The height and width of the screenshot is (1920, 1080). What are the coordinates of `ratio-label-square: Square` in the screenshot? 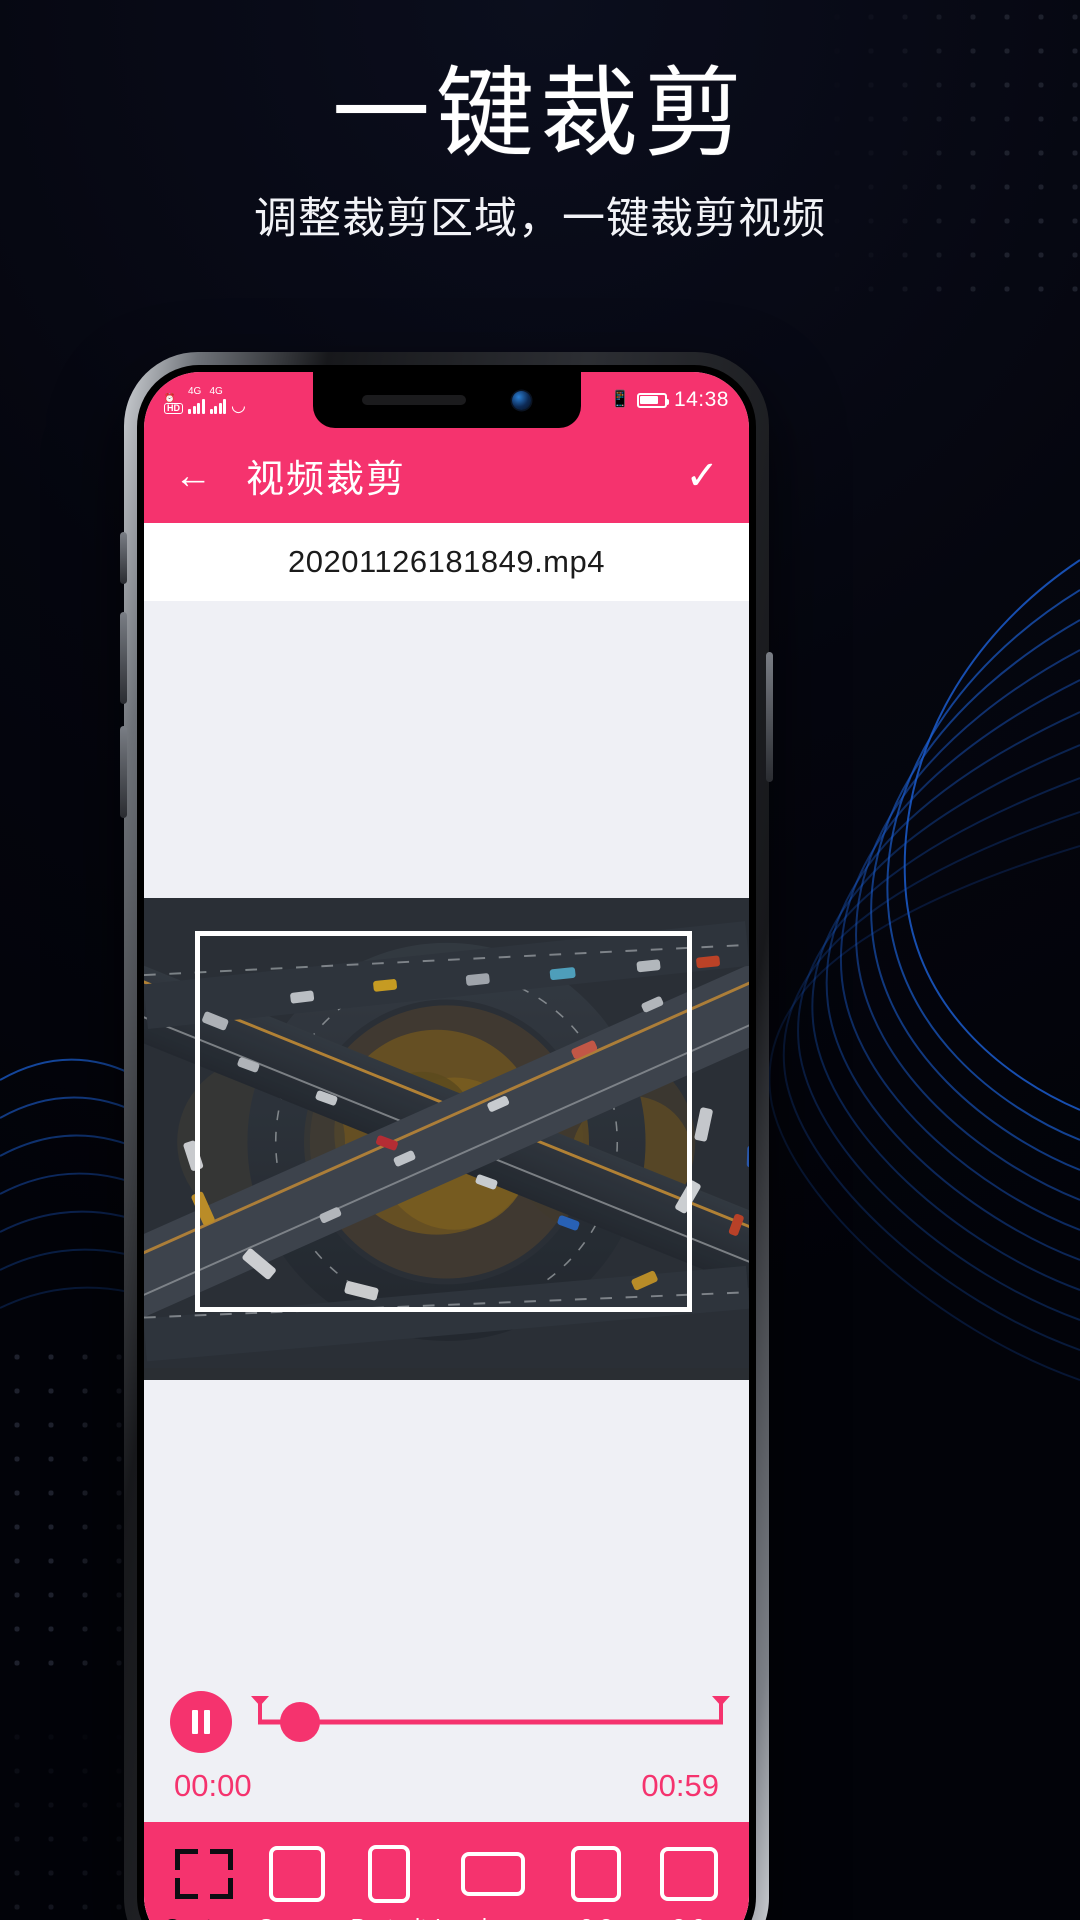 It's located at (297, 1917).